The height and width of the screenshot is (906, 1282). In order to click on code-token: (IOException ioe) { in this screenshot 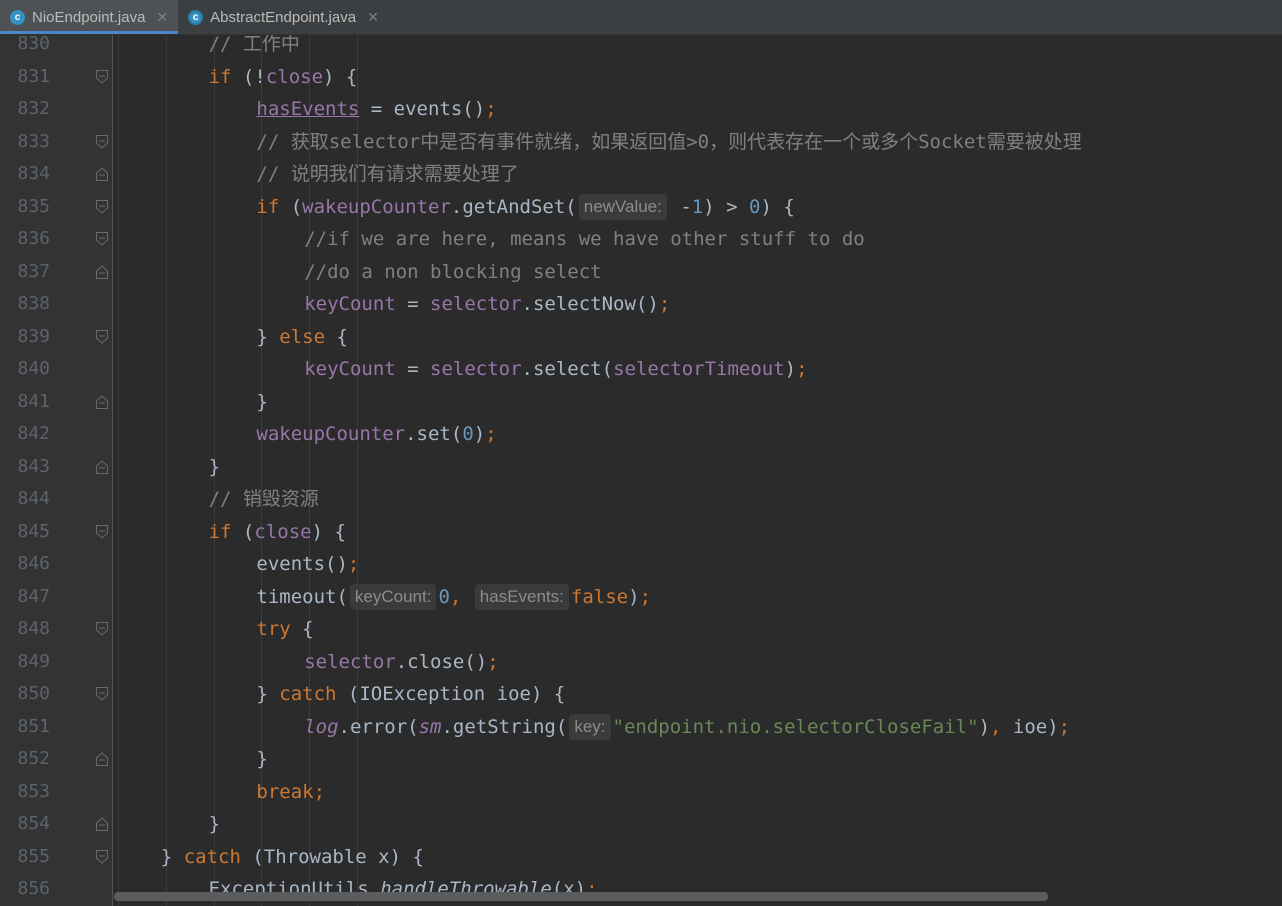, I will do `click(451, 694)`.